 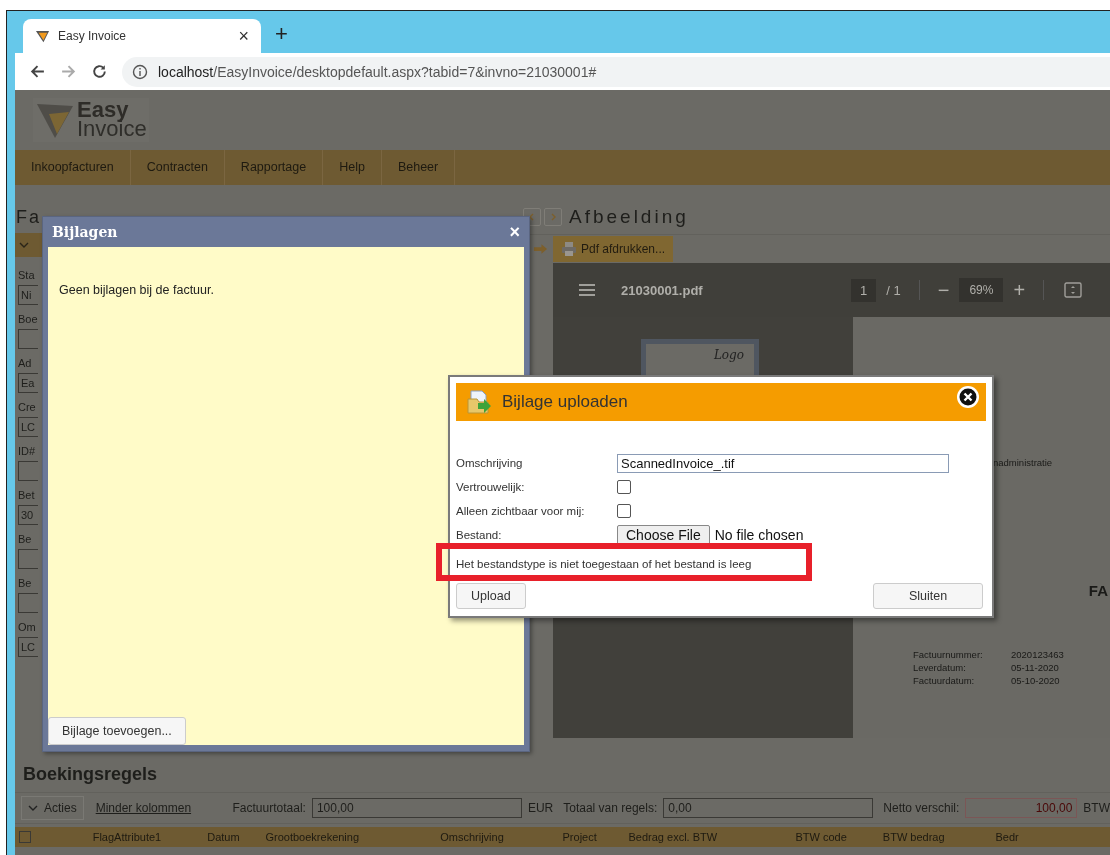 What do you see at coordinates (610, 808) in the screenshot?
I see `total-label: Totaal van regels:` at bounding box center [610, 808].